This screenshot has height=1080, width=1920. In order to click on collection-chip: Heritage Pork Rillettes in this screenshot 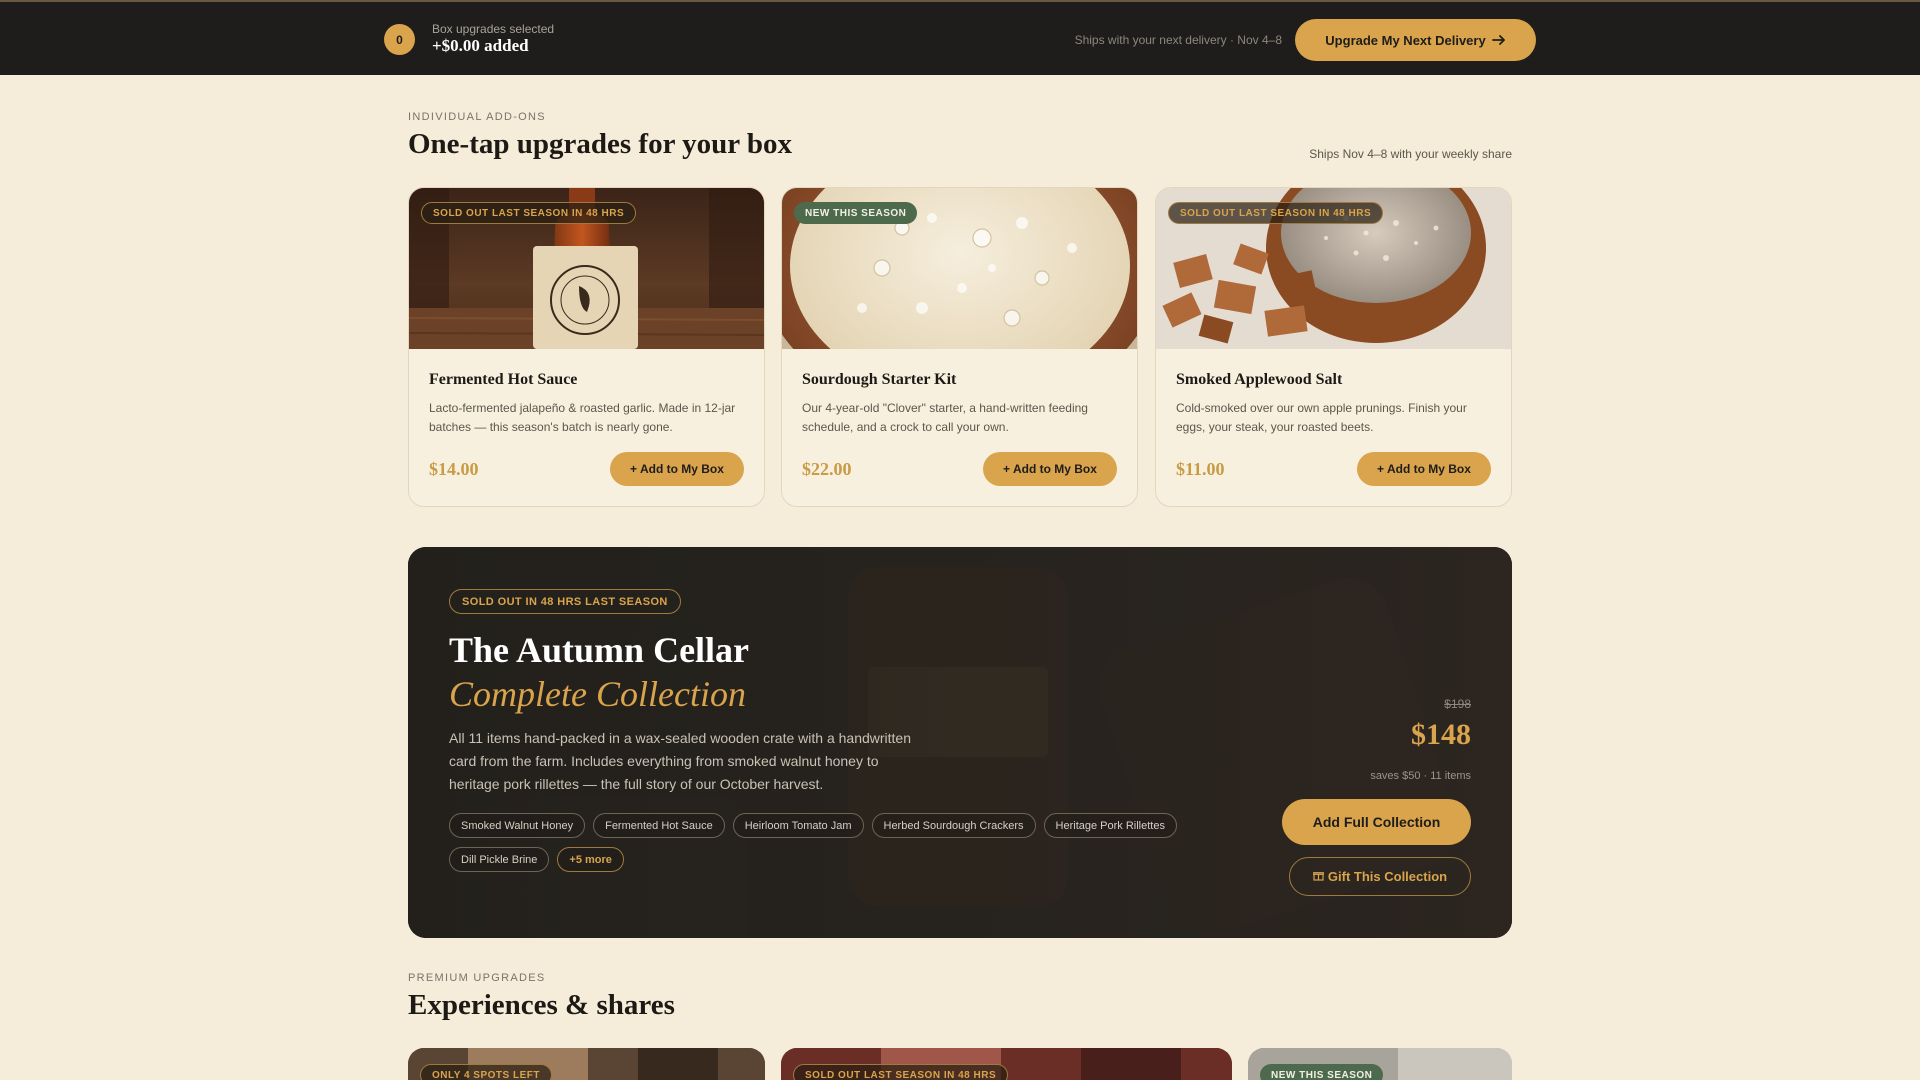, I will do `click(1110, 825)`.